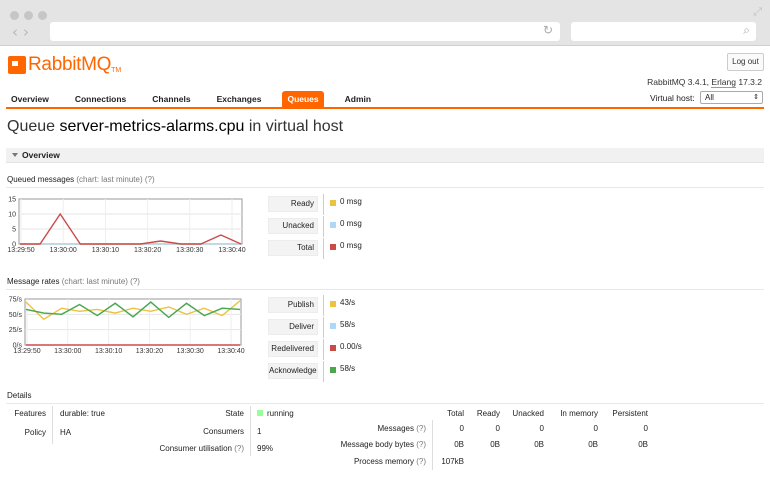 The height and width of the screenshot is (481, 770). Describe the element at coordinates (385, 155) in the screenshot. I see `overview-section-toggle: Overview` at that location.